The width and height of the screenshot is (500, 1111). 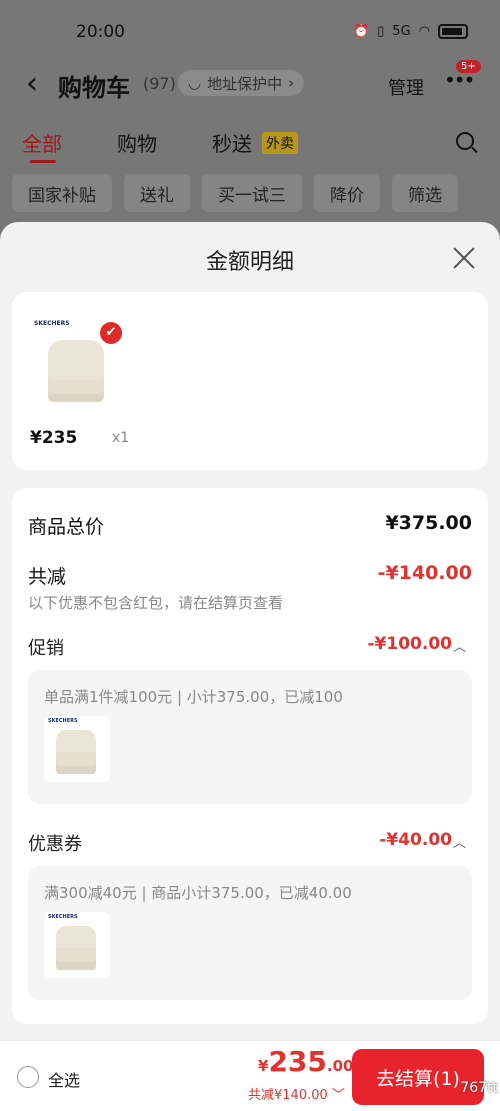 I want to click on checkout-button: 去结算(1), so click(x=418, y=1077).